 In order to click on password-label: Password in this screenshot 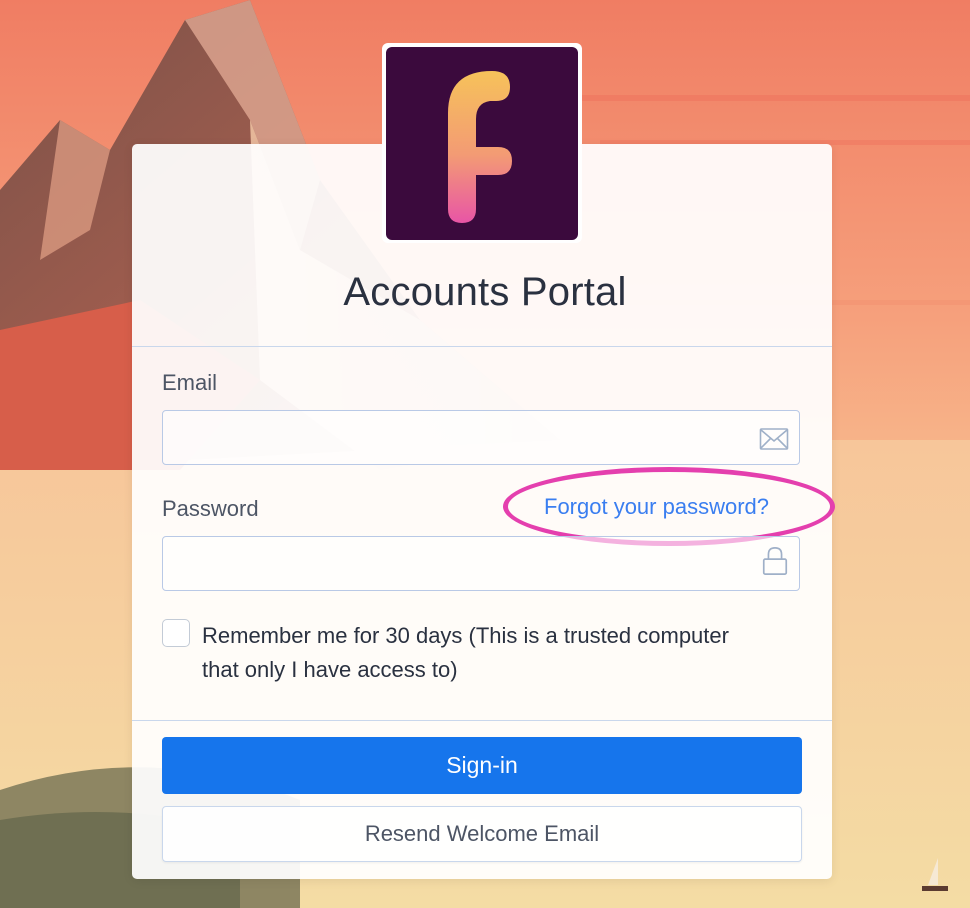, I will do `click(210, 508)`.